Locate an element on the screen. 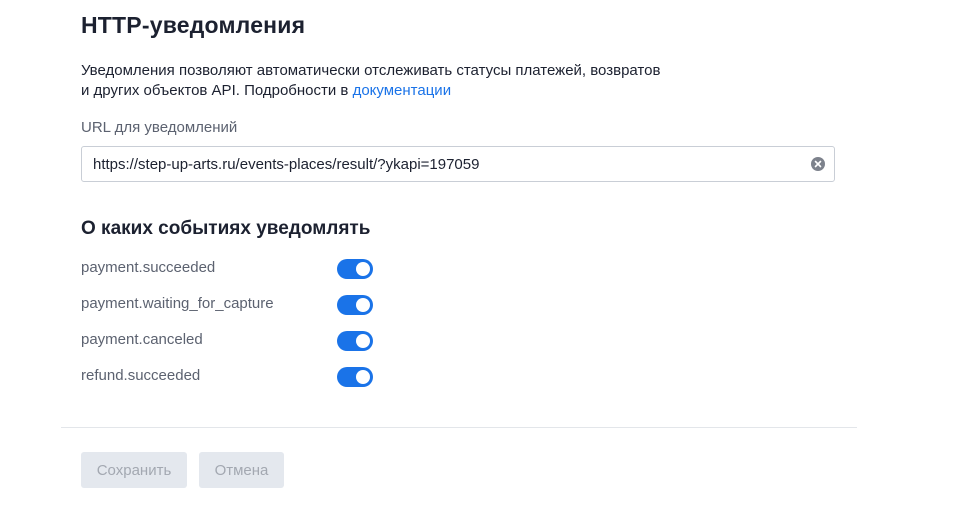 This screenshot has width=964, height=520. event-toggle-payment-succeeded is located at coordinates (355, 269).